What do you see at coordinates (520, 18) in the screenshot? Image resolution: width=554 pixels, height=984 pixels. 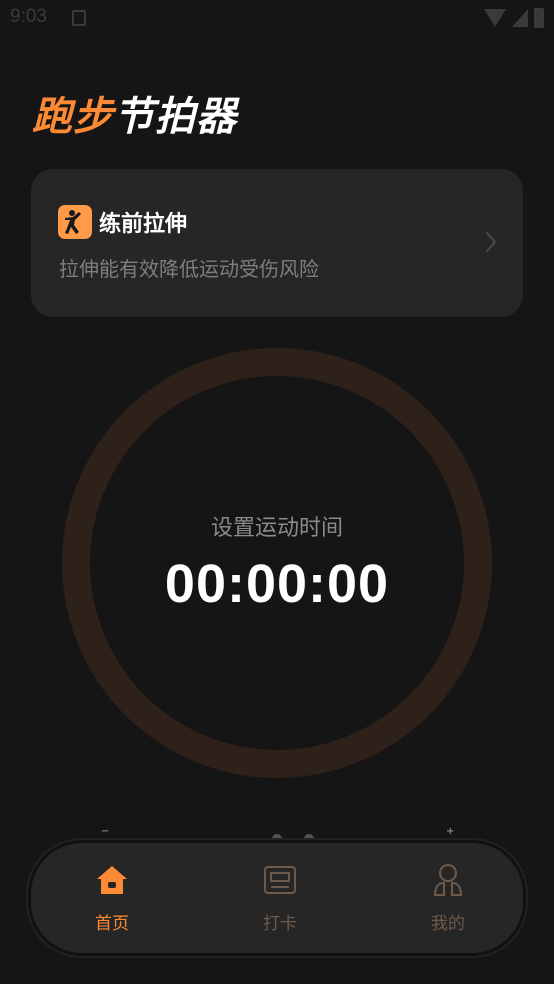 I see `signal-icon` at bounding box center [520, 18].